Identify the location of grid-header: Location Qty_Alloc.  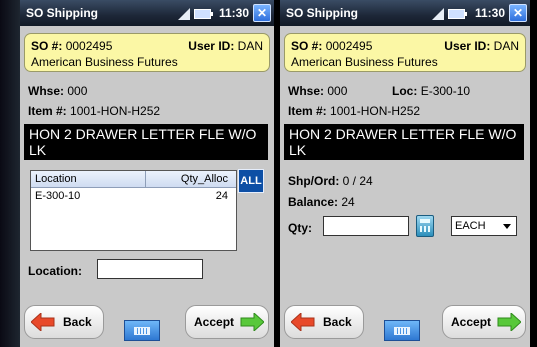
(133, 179).